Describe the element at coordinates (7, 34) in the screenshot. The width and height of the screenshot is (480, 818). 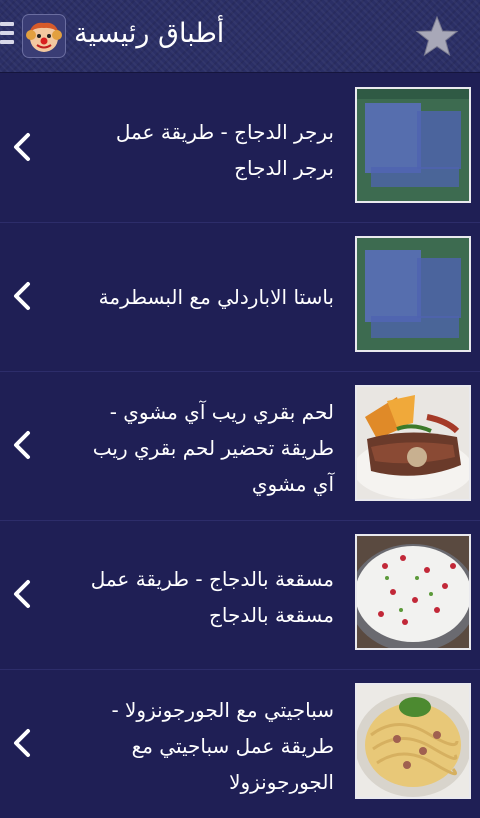
I see `hamburger-menu-icon` at that location.